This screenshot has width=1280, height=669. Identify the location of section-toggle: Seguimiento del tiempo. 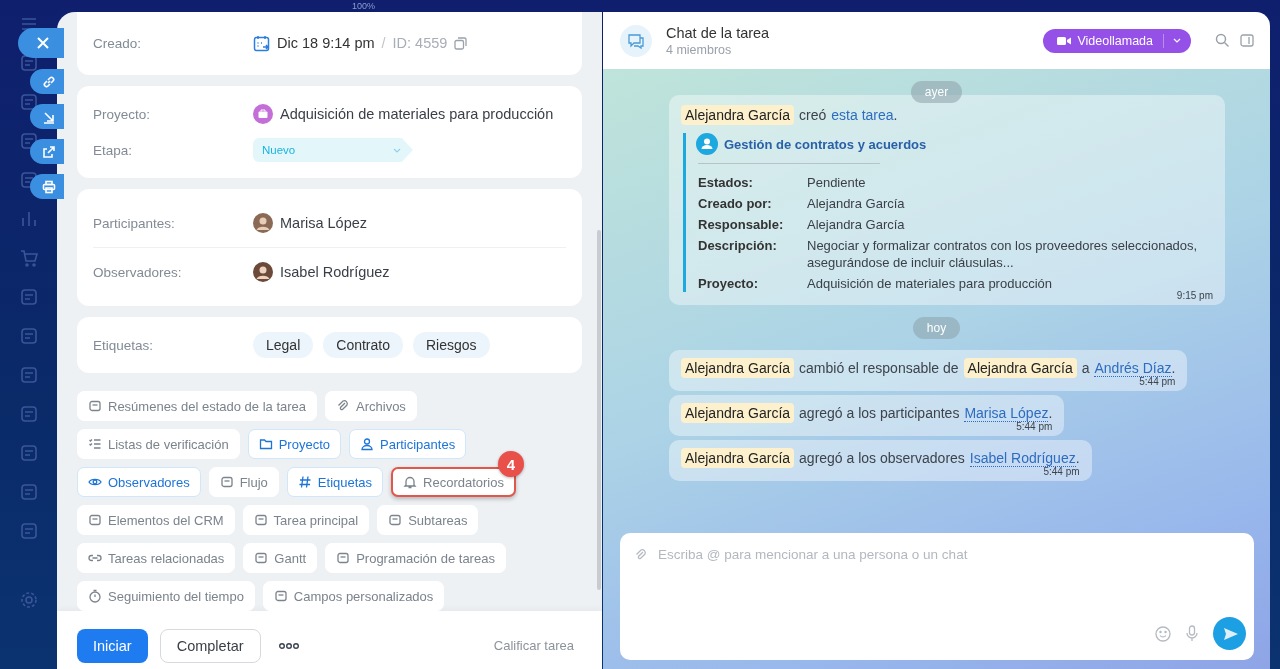
(166, 596).